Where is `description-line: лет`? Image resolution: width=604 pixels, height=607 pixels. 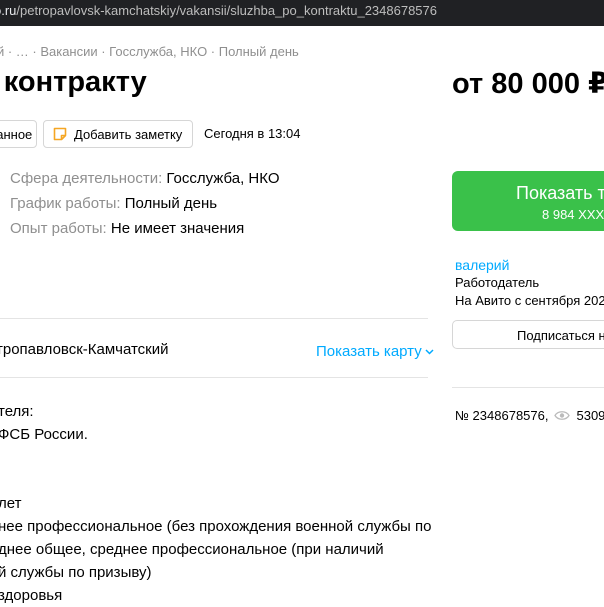
description-line: лет is located at coordinates (11, 503).